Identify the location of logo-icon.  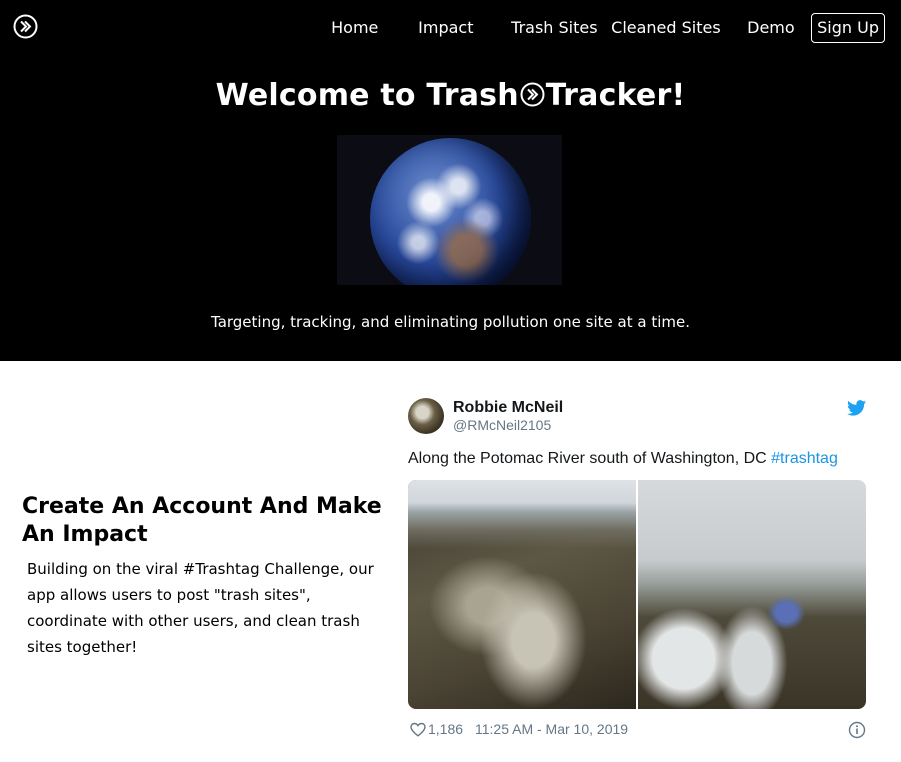
(25, 26).